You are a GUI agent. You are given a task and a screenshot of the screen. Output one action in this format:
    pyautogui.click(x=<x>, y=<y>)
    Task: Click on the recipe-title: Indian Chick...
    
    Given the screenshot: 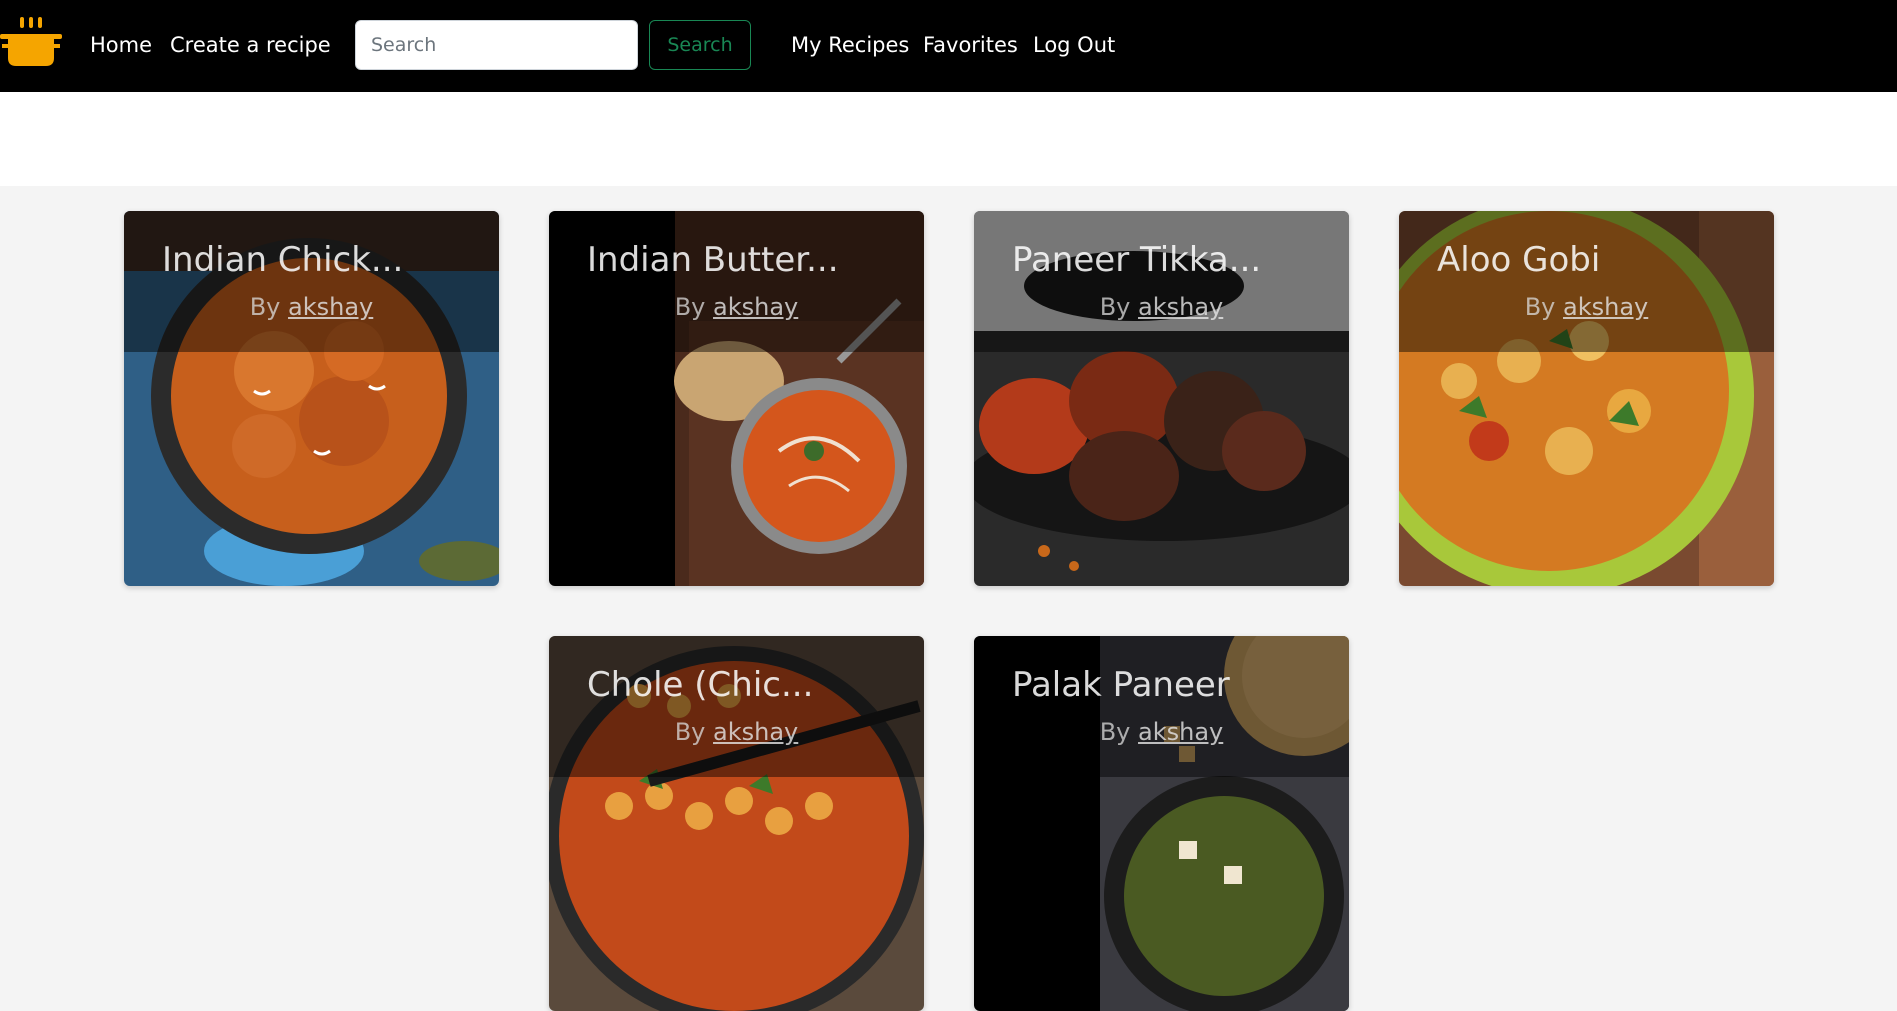 What is the action you would take?
    pyautogui.click(x=283, y=260)
    